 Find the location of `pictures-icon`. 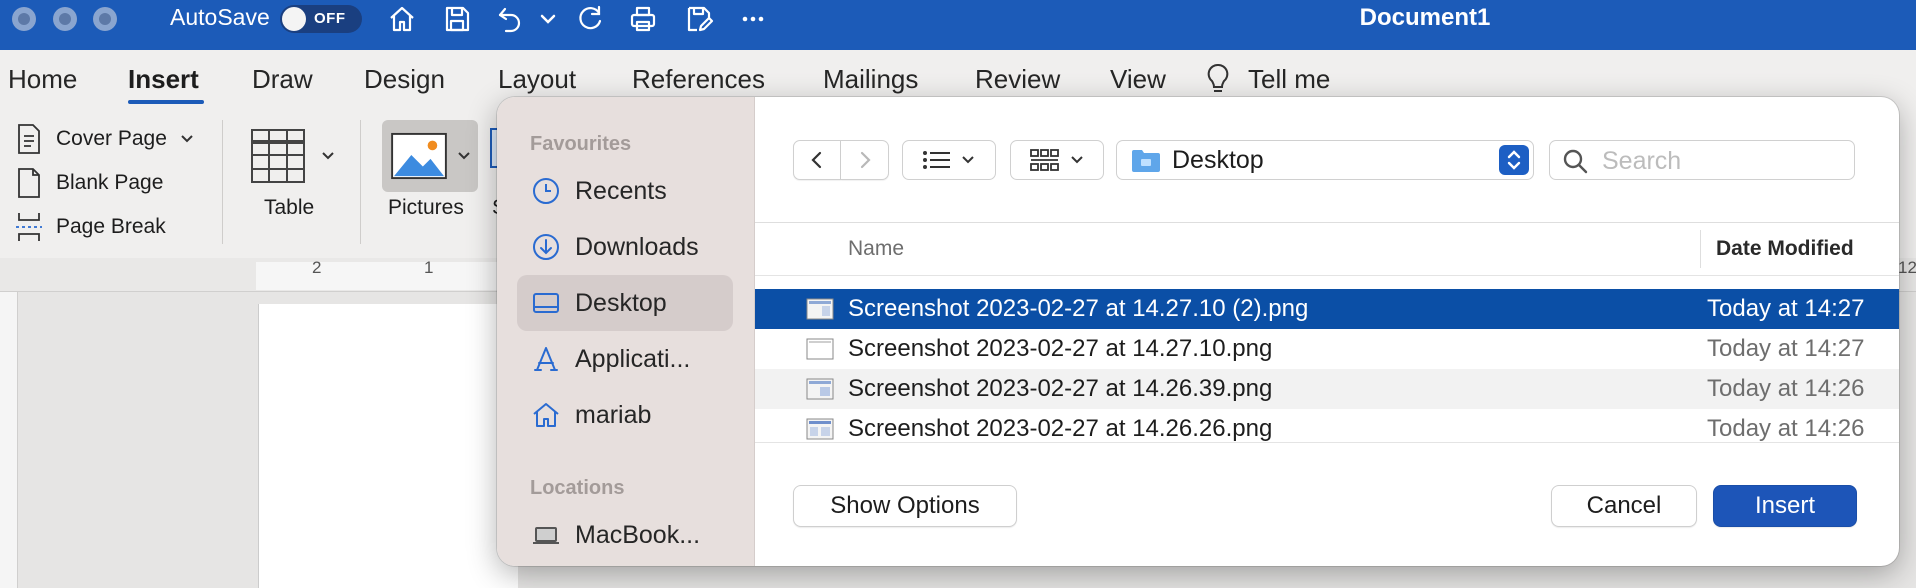

pictures-icon is located at coordinates (419, 156).